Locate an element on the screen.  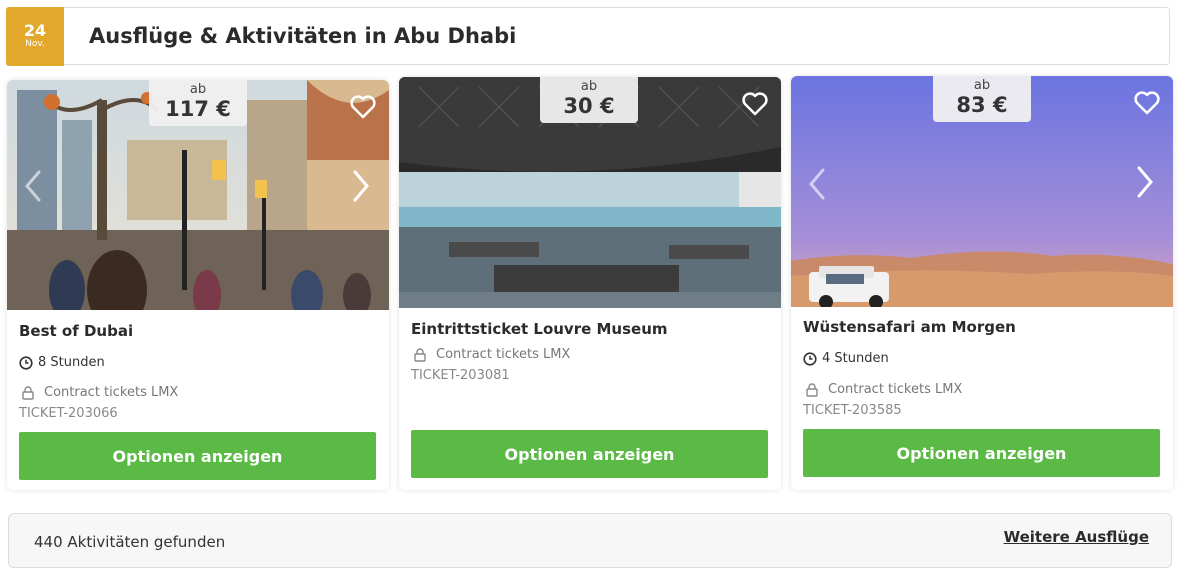
duration-row: 4 Stunden is located at coordinates (846, 358).